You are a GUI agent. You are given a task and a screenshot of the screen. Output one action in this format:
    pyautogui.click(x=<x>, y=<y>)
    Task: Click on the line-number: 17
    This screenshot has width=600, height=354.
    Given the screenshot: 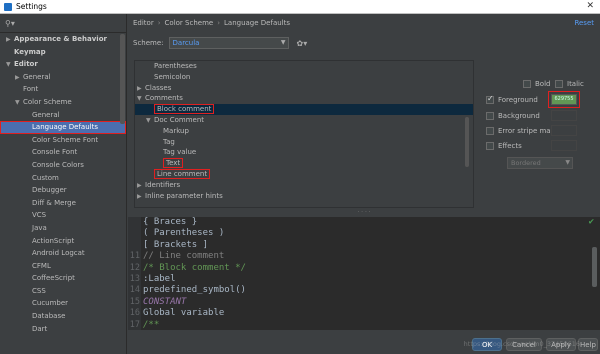 What is the action you would take?
    pyautogui.click(x=134, y=324)
    